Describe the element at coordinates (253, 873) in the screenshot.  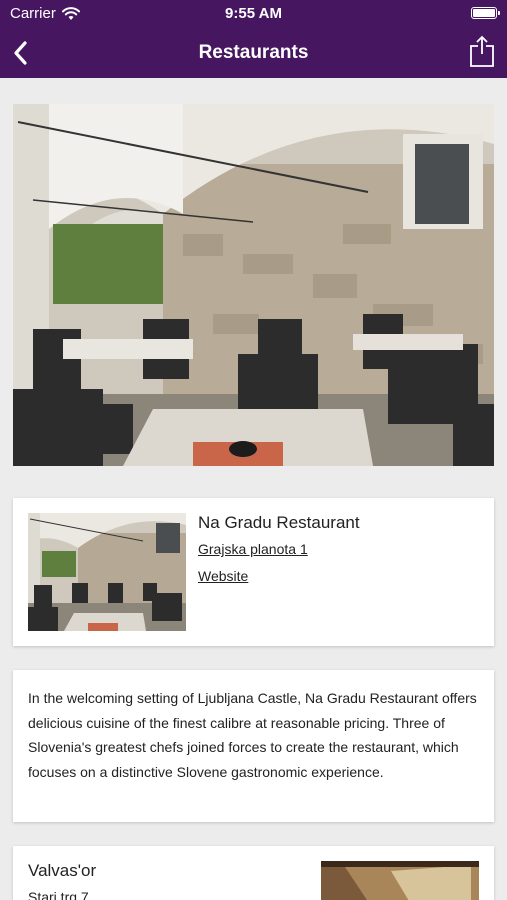
I see `restaurant-list-item: Valvas'or Stari trg 7` at that location.